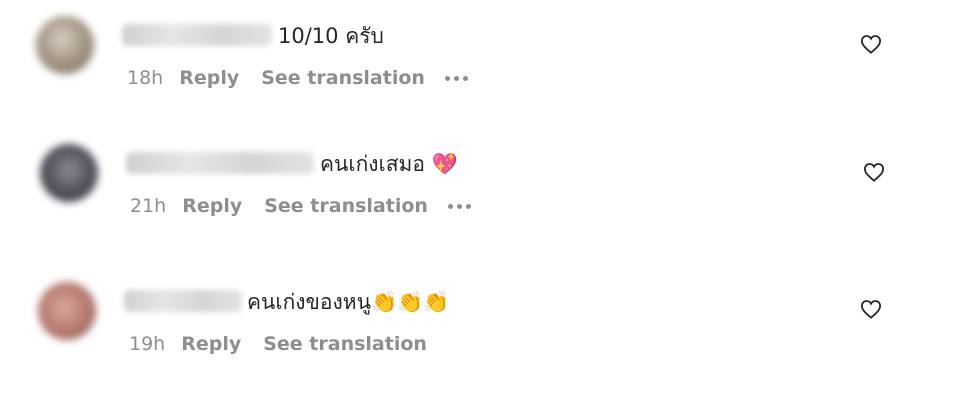  Describe the element at coordinates (410, 302) in the screenshot. I see `clapping-hands-emoji: 👏👏👏` at that location.